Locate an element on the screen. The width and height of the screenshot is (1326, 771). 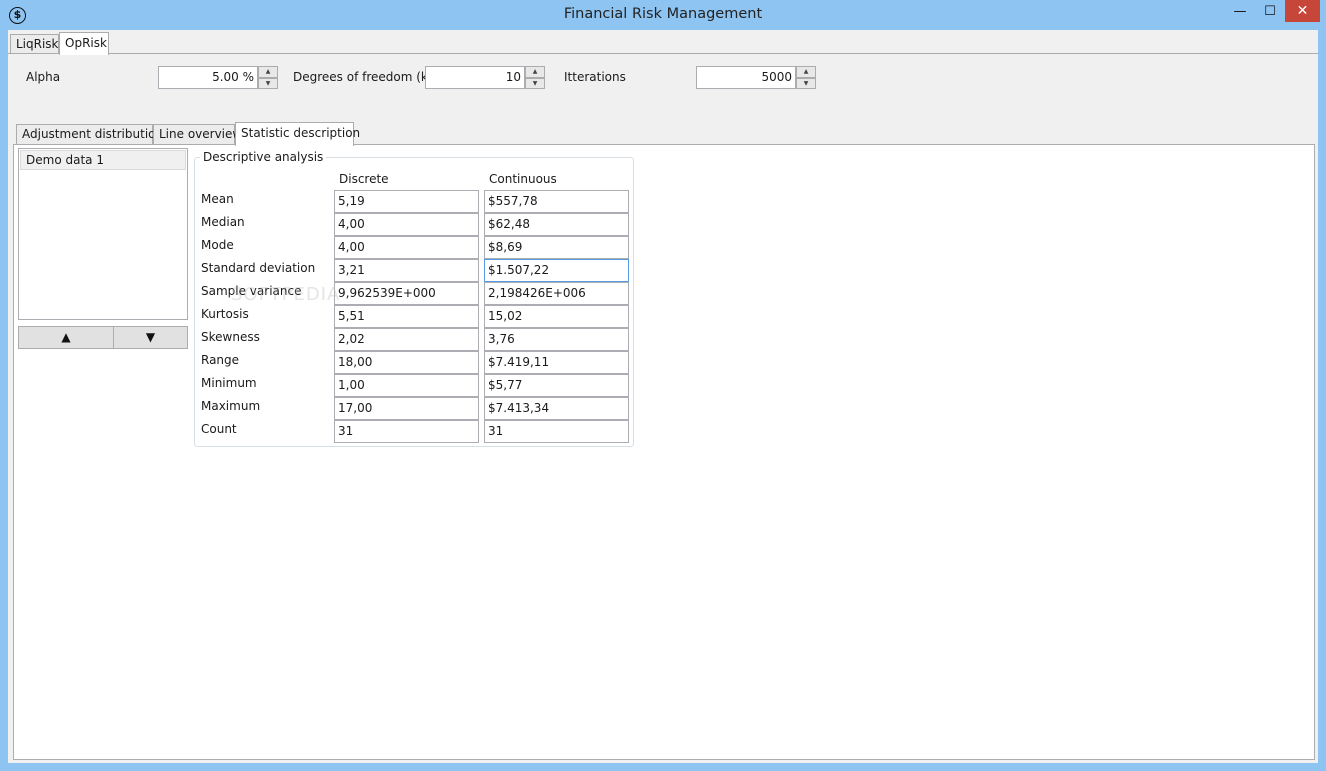
iterations-increment-icon: ▲ is located at coordinates (806, 72).